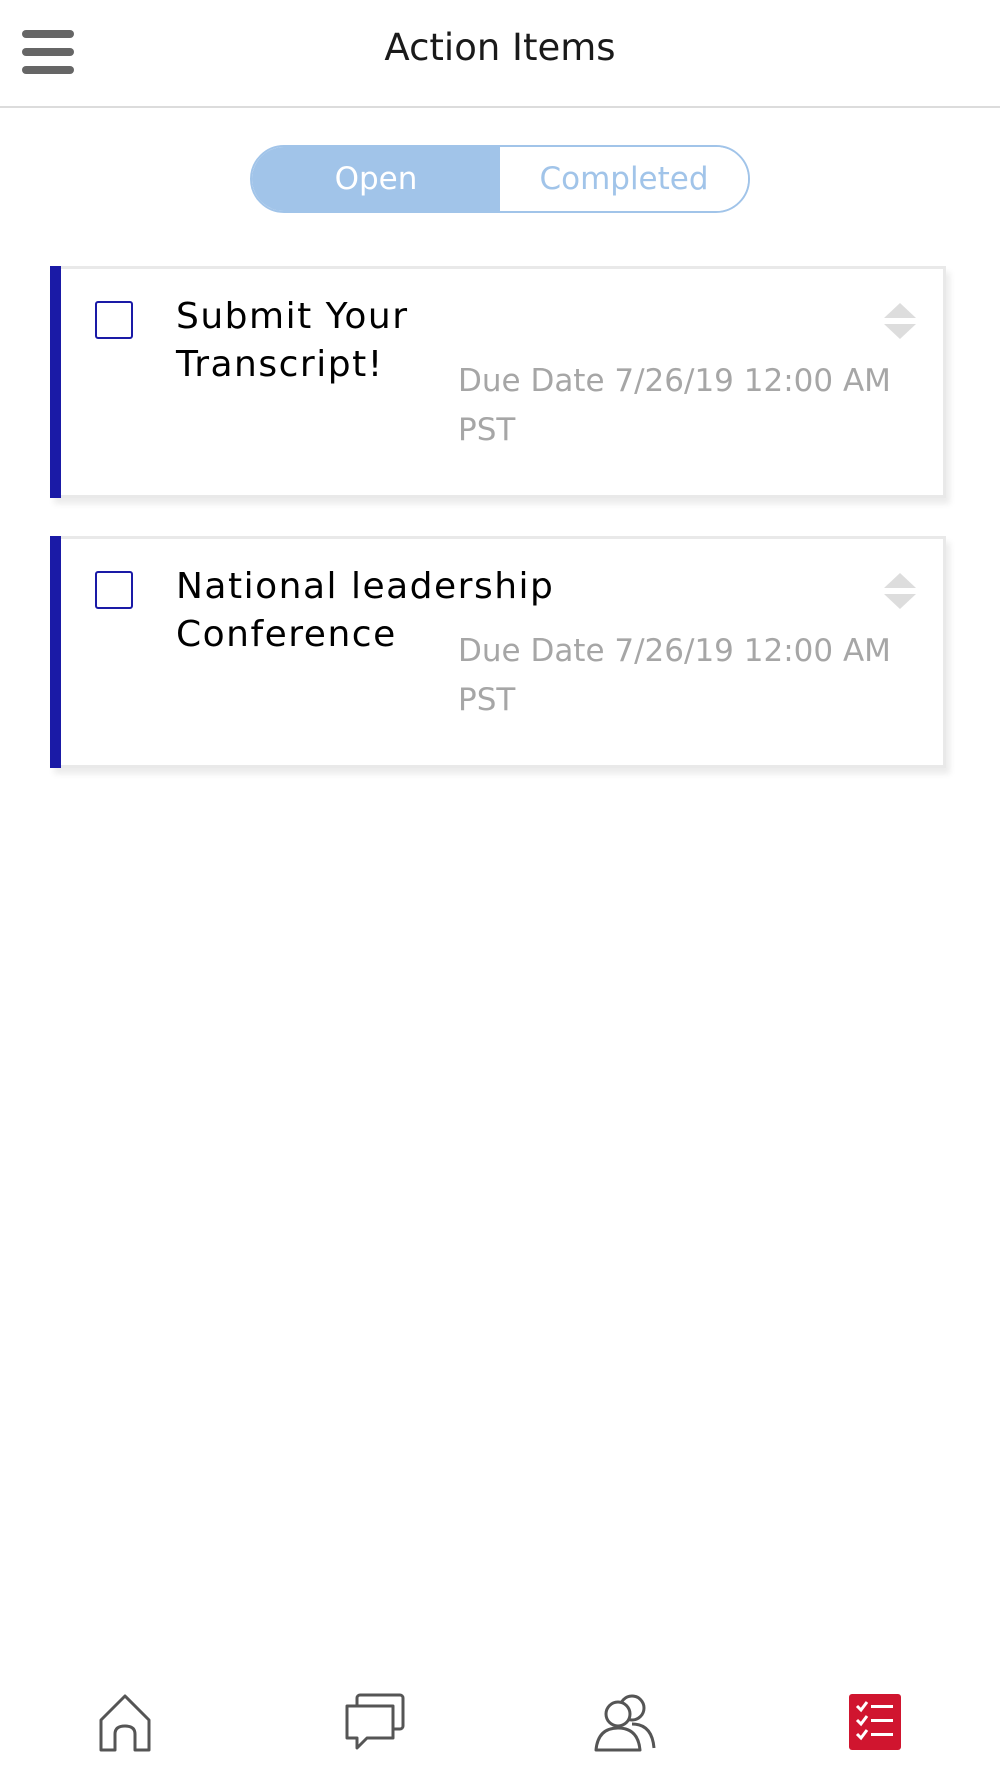  Describe the element at coordinates (376, 179) in the screenshot. I see `tab-open: Open` at that location.